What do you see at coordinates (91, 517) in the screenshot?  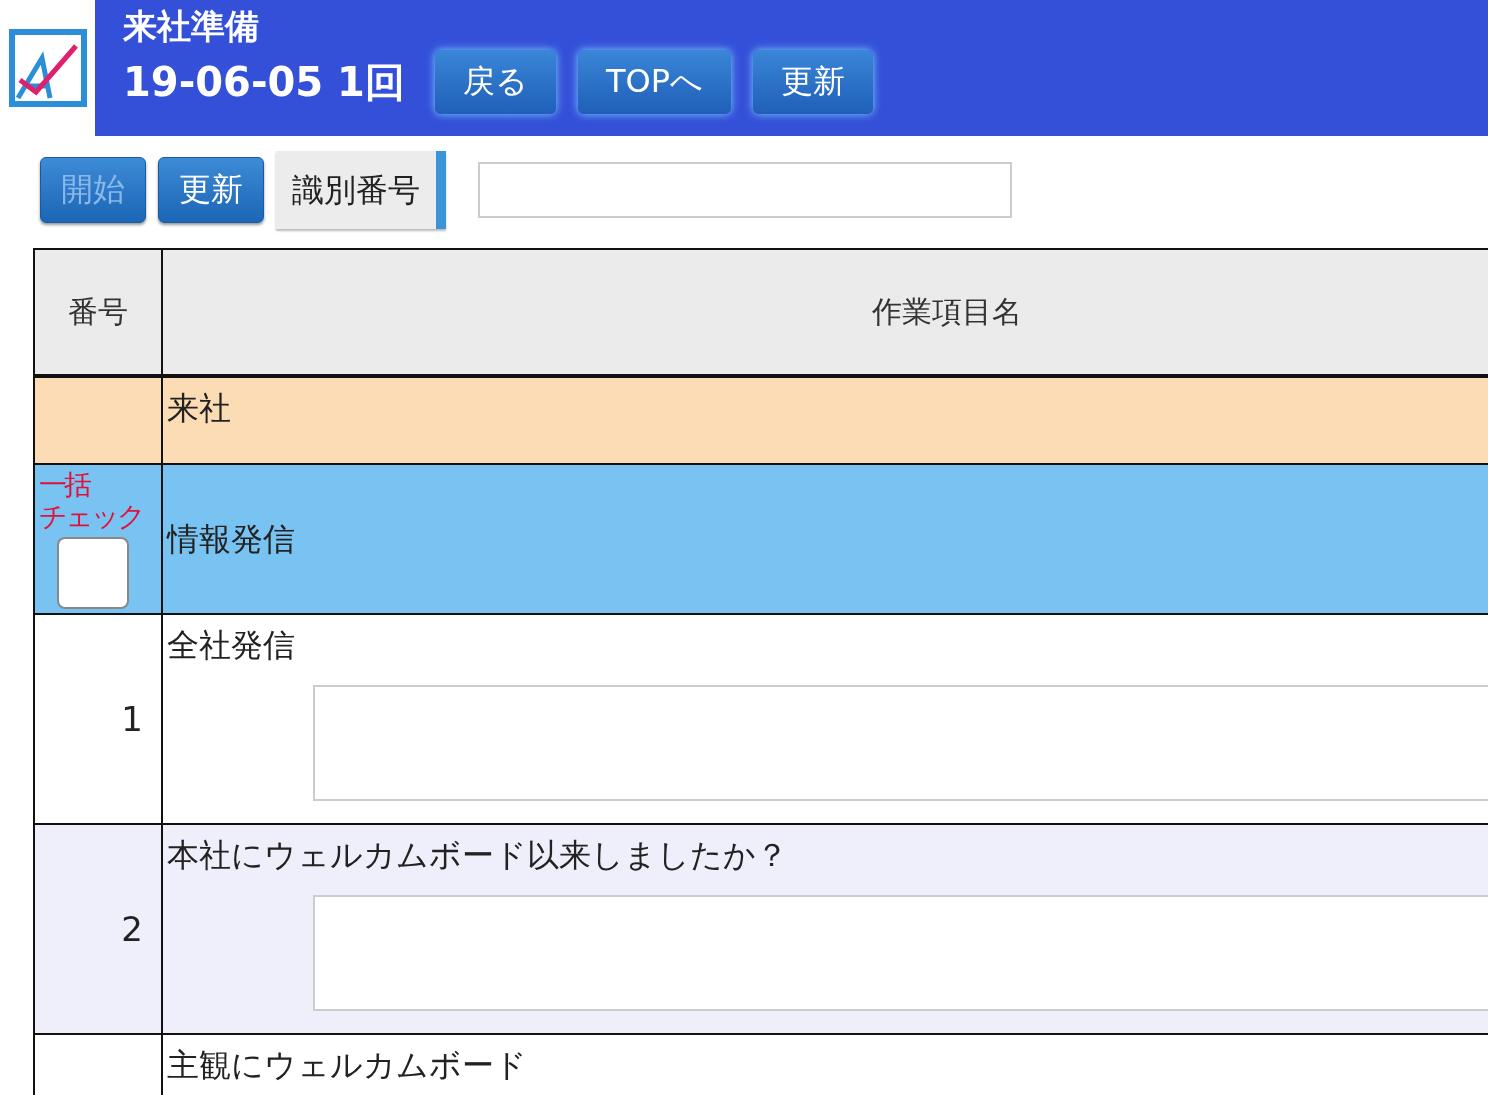 I see `bulk-check-label: チェック` at bounding box center [91, 517].